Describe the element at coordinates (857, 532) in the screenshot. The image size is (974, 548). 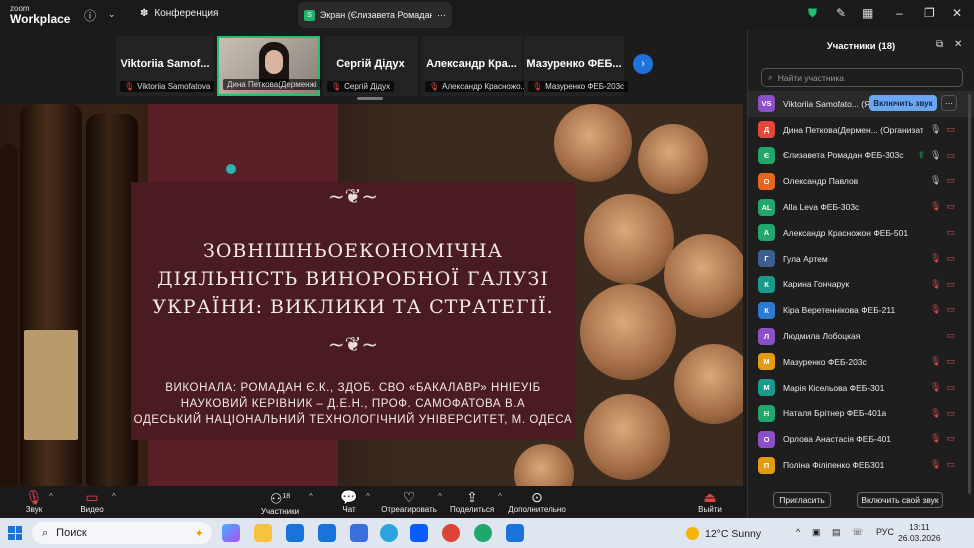
I see `tray-phone-icon: ☏` at that location.